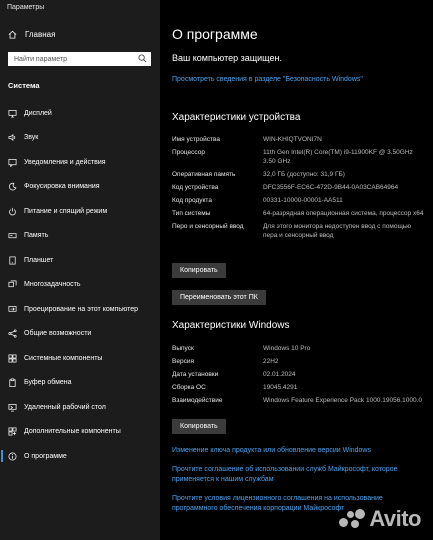 The width and height of the screenshot is (433, 540). Describe the element at coordinates (395, 518) in the screenshot. I see `avito-wordmark: Avito` at that location.